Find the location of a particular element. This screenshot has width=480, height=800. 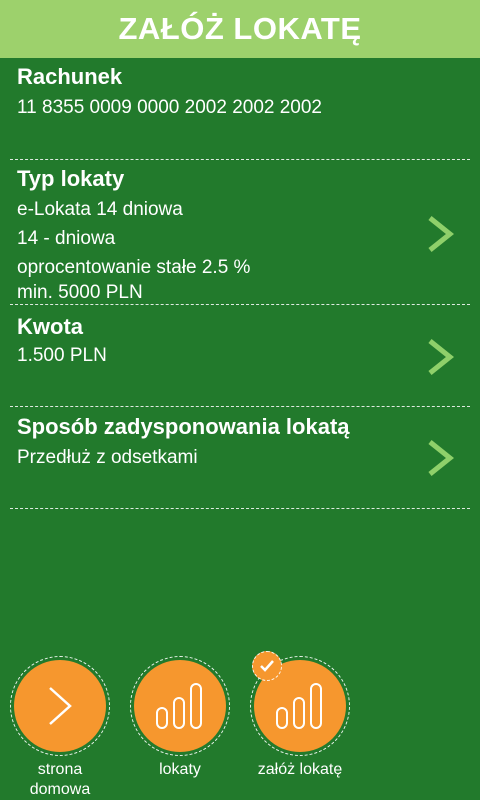

nav-home-button: strona domowa is located at coordinates (60, 728).